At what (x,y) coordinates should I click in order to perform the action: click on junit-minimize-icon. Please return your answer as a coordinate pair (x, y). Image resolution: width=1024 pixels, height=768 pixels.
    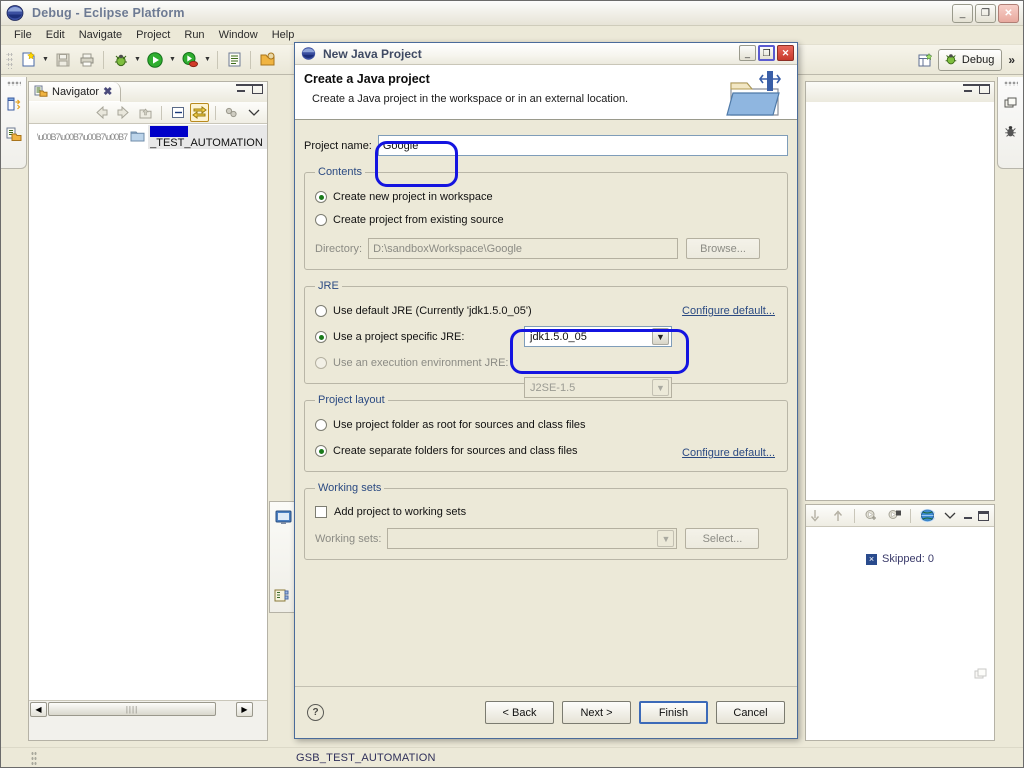
    Looking at the image, I should click on (968, 516).